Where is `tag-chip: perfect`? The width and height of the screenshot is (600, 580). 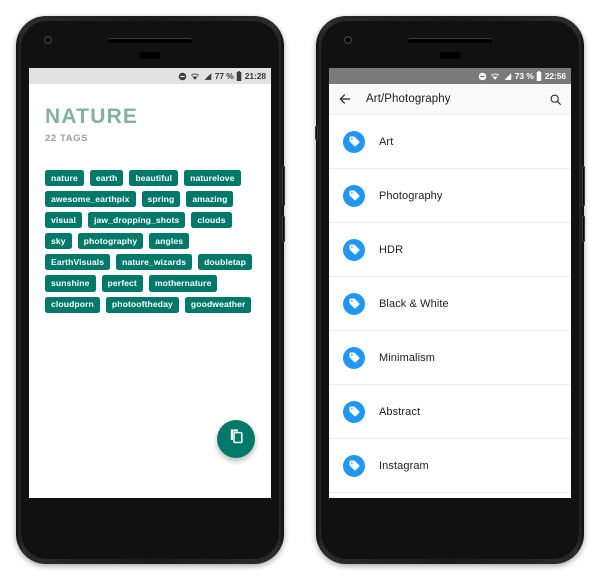 tag-chip: perfect is located at coordinates (122, 283).